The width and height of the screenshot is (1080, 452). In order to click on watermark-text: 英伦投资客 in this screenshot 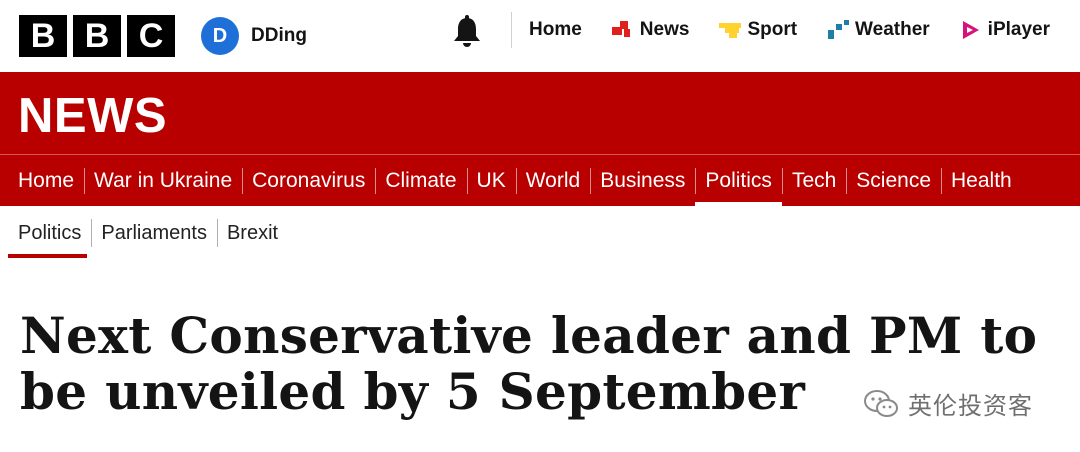, I will do `click(970, 406)`.